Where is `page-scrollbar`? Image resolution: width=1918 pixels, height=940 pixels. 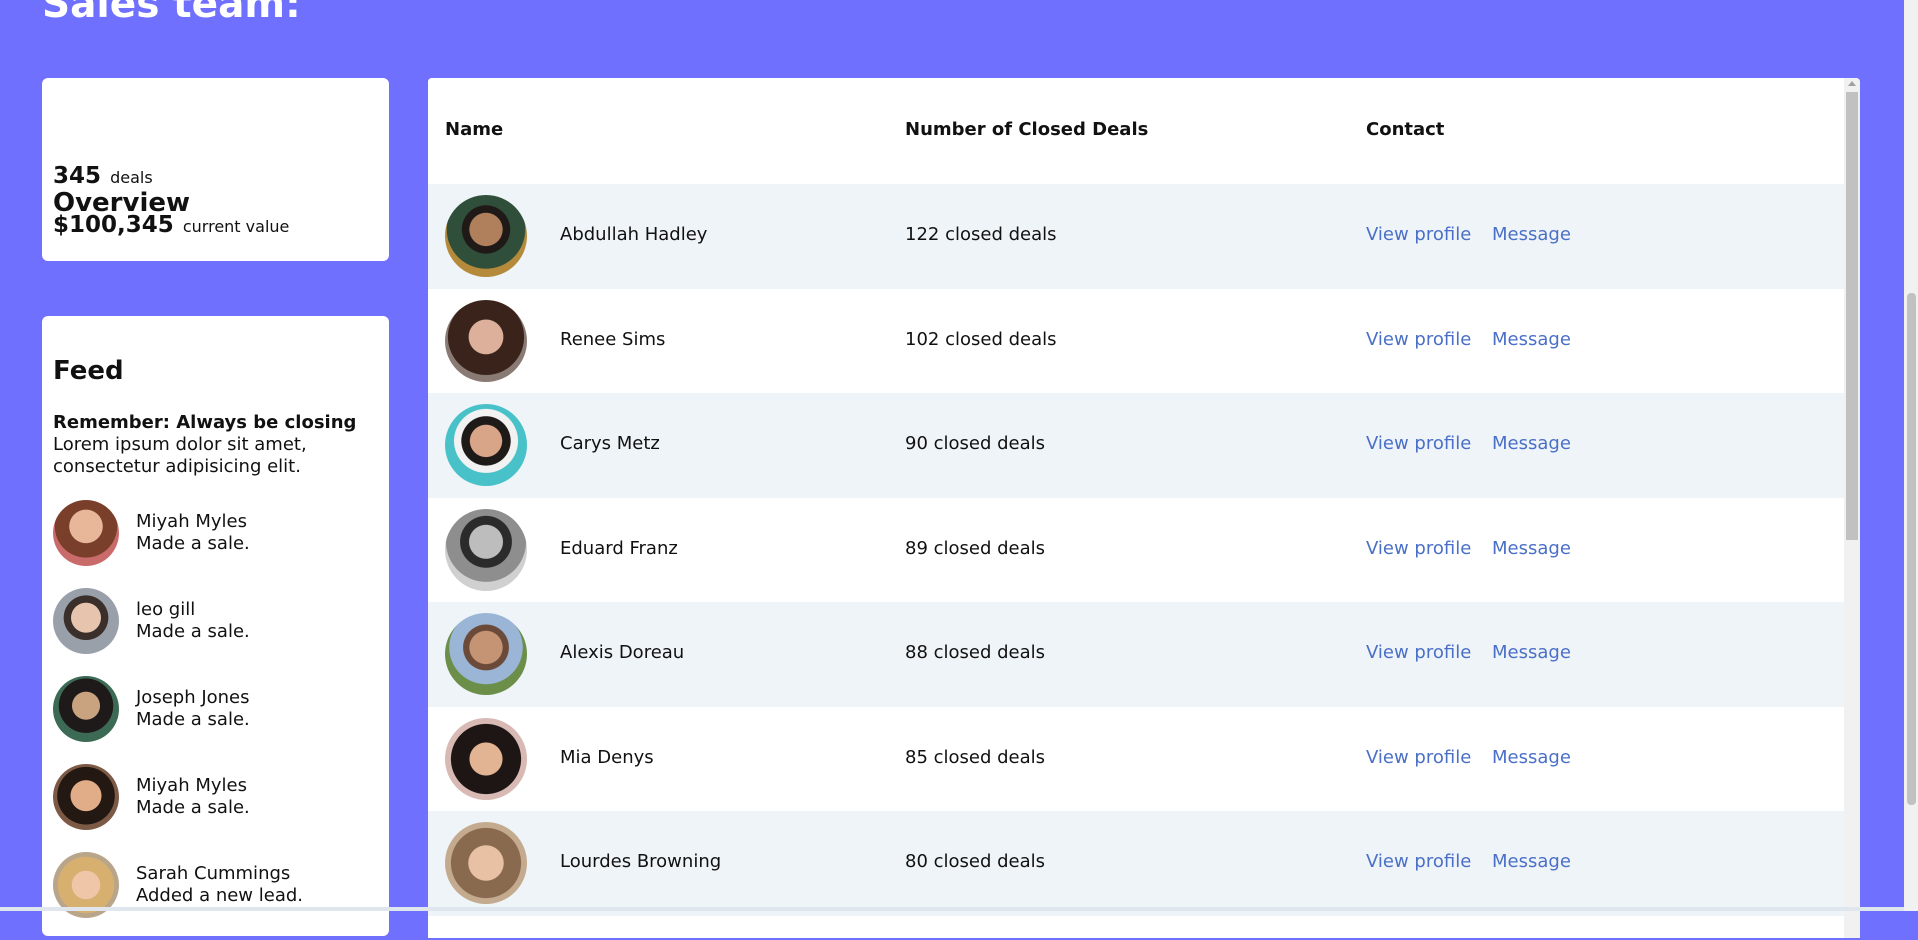
page-scrollbar is located at coordinates (1911, 455).